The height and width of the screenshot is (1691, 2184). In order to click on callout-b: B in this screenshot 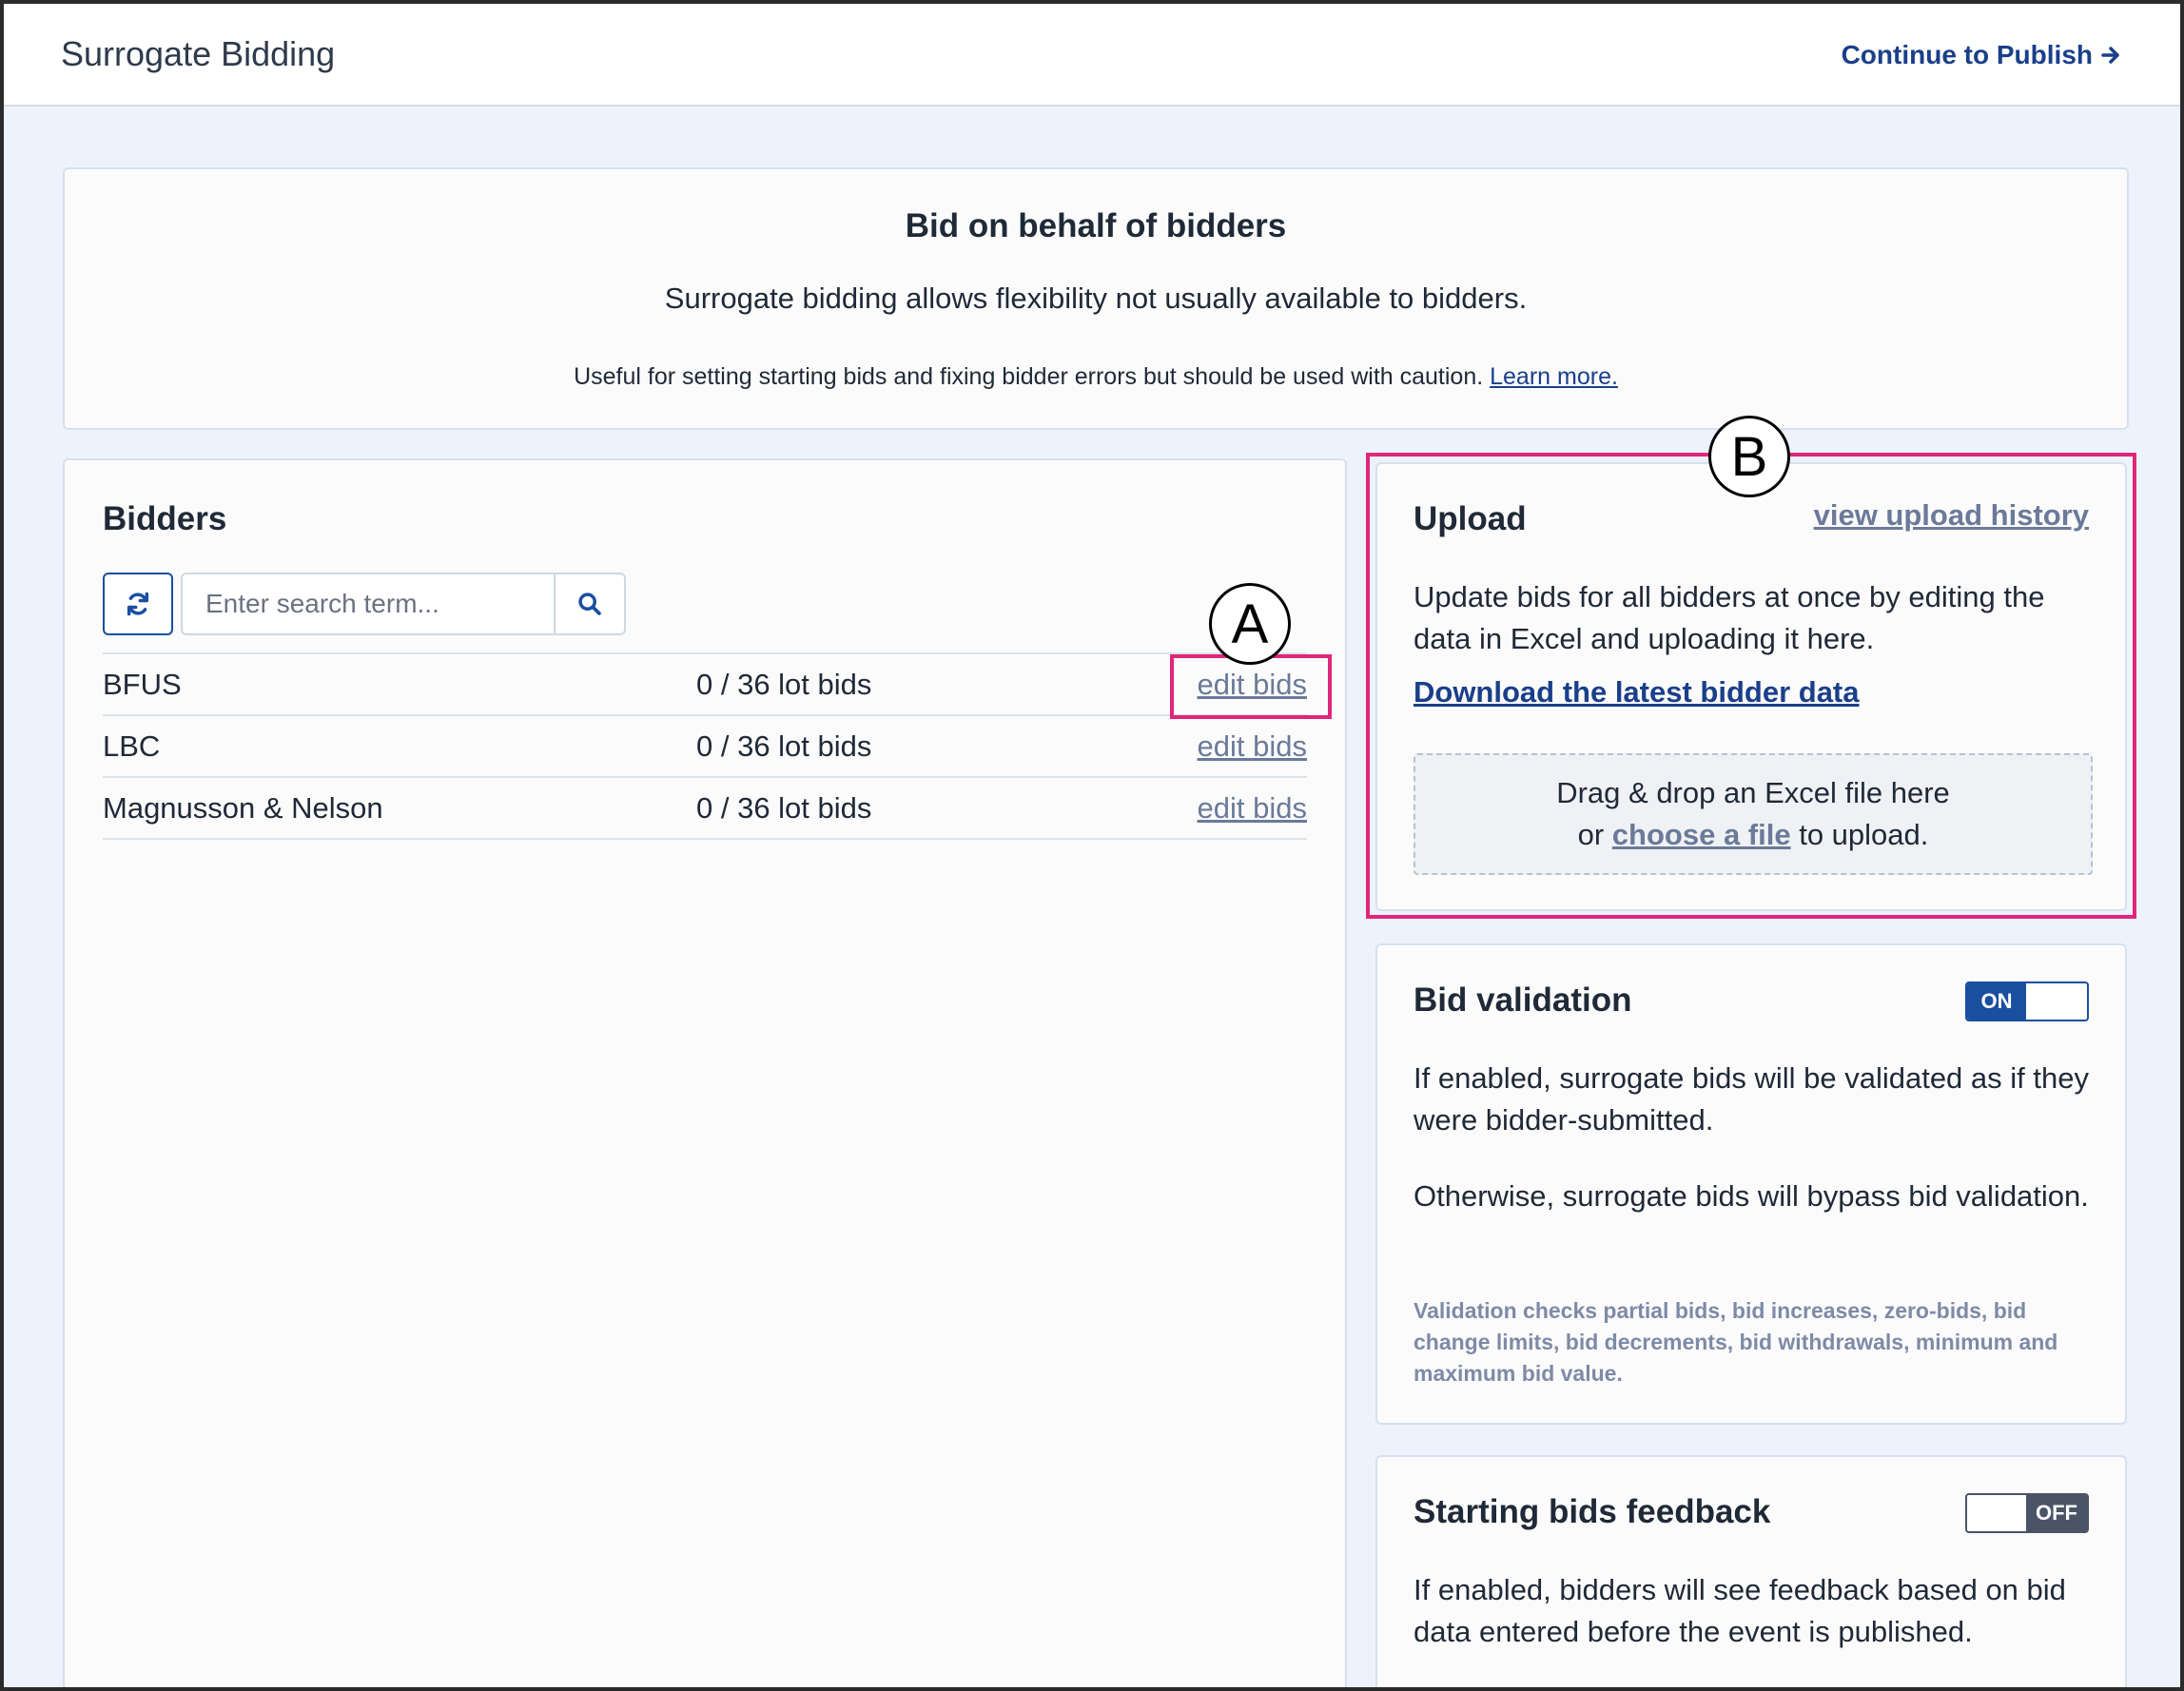, I will do `click(1749, 456)`.